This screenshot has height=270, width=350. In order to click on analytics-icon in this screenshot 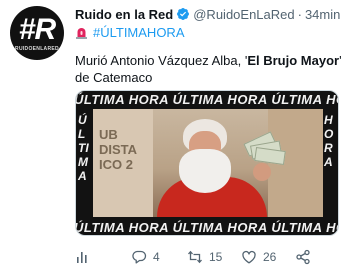, I will do `click(82, 257)`.